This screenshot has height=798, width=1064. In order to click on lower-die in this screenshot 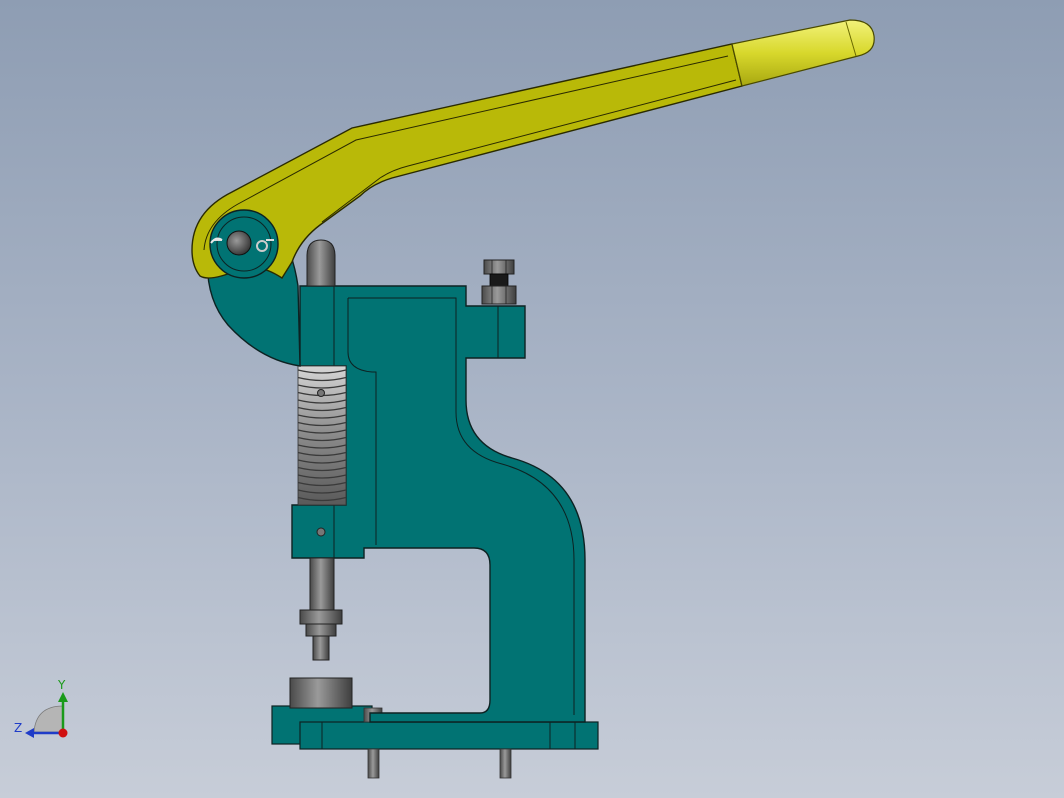, I will do `click(321, 693)`.